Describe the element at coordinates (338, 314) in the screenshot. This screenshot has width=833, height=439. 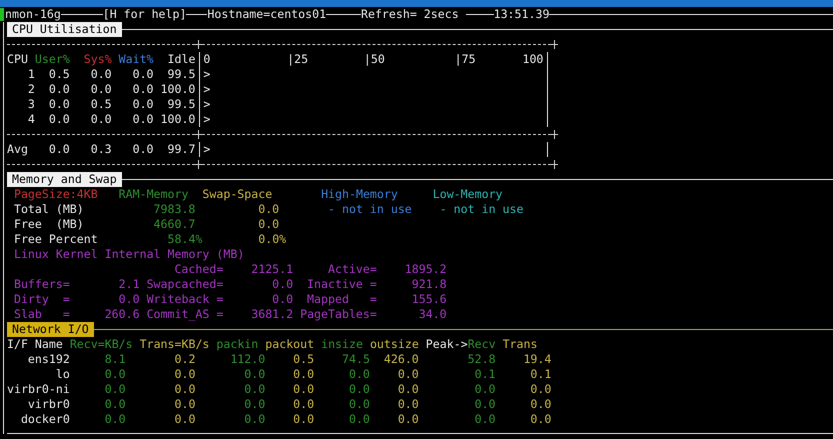
I see `row-label: PageTables=` at that location.